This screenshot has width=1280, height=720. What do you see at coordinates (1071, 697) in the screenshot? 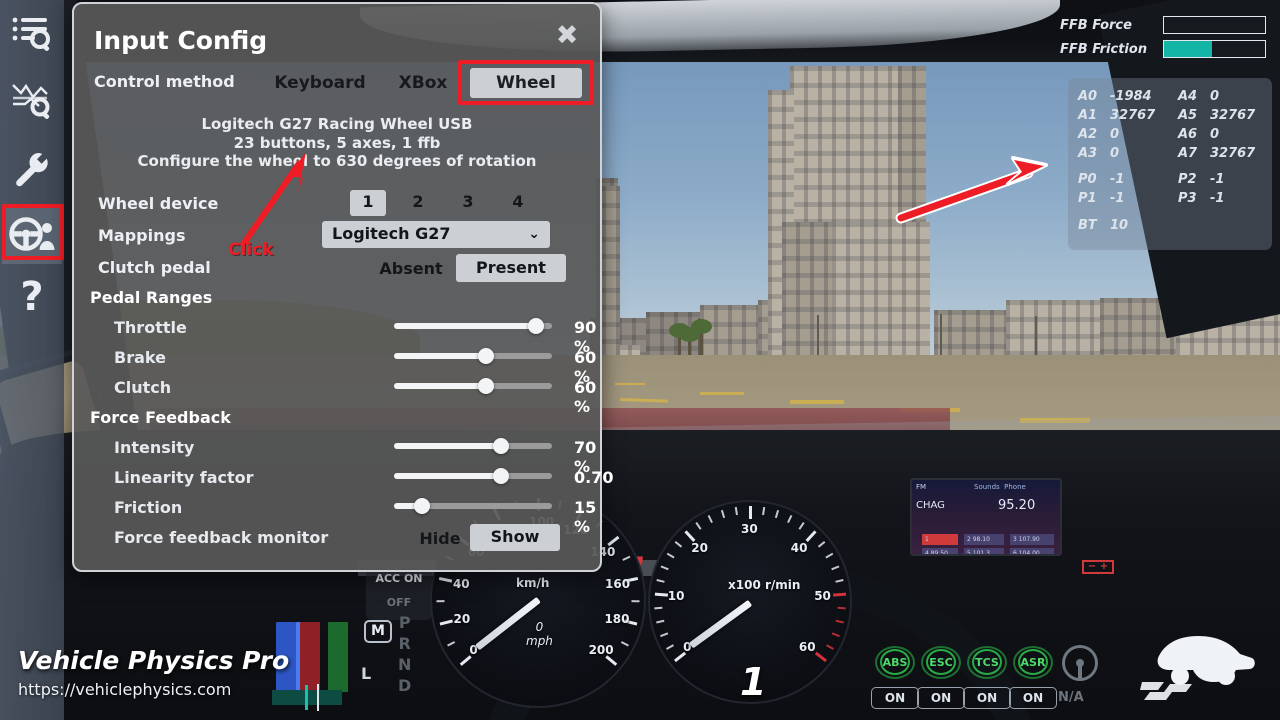
I see `steering-assist-state: N/A` at bounding box center [1071, 697].